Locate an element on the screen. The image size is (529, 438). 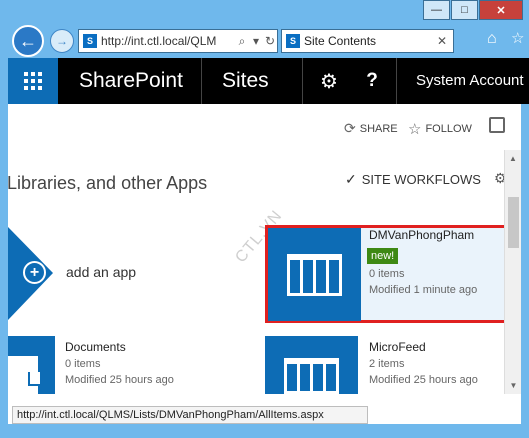
address-bar: S http://int.ctl.local/QLM ⌕ ▾ ↻ is located at coordinates (178, 41).